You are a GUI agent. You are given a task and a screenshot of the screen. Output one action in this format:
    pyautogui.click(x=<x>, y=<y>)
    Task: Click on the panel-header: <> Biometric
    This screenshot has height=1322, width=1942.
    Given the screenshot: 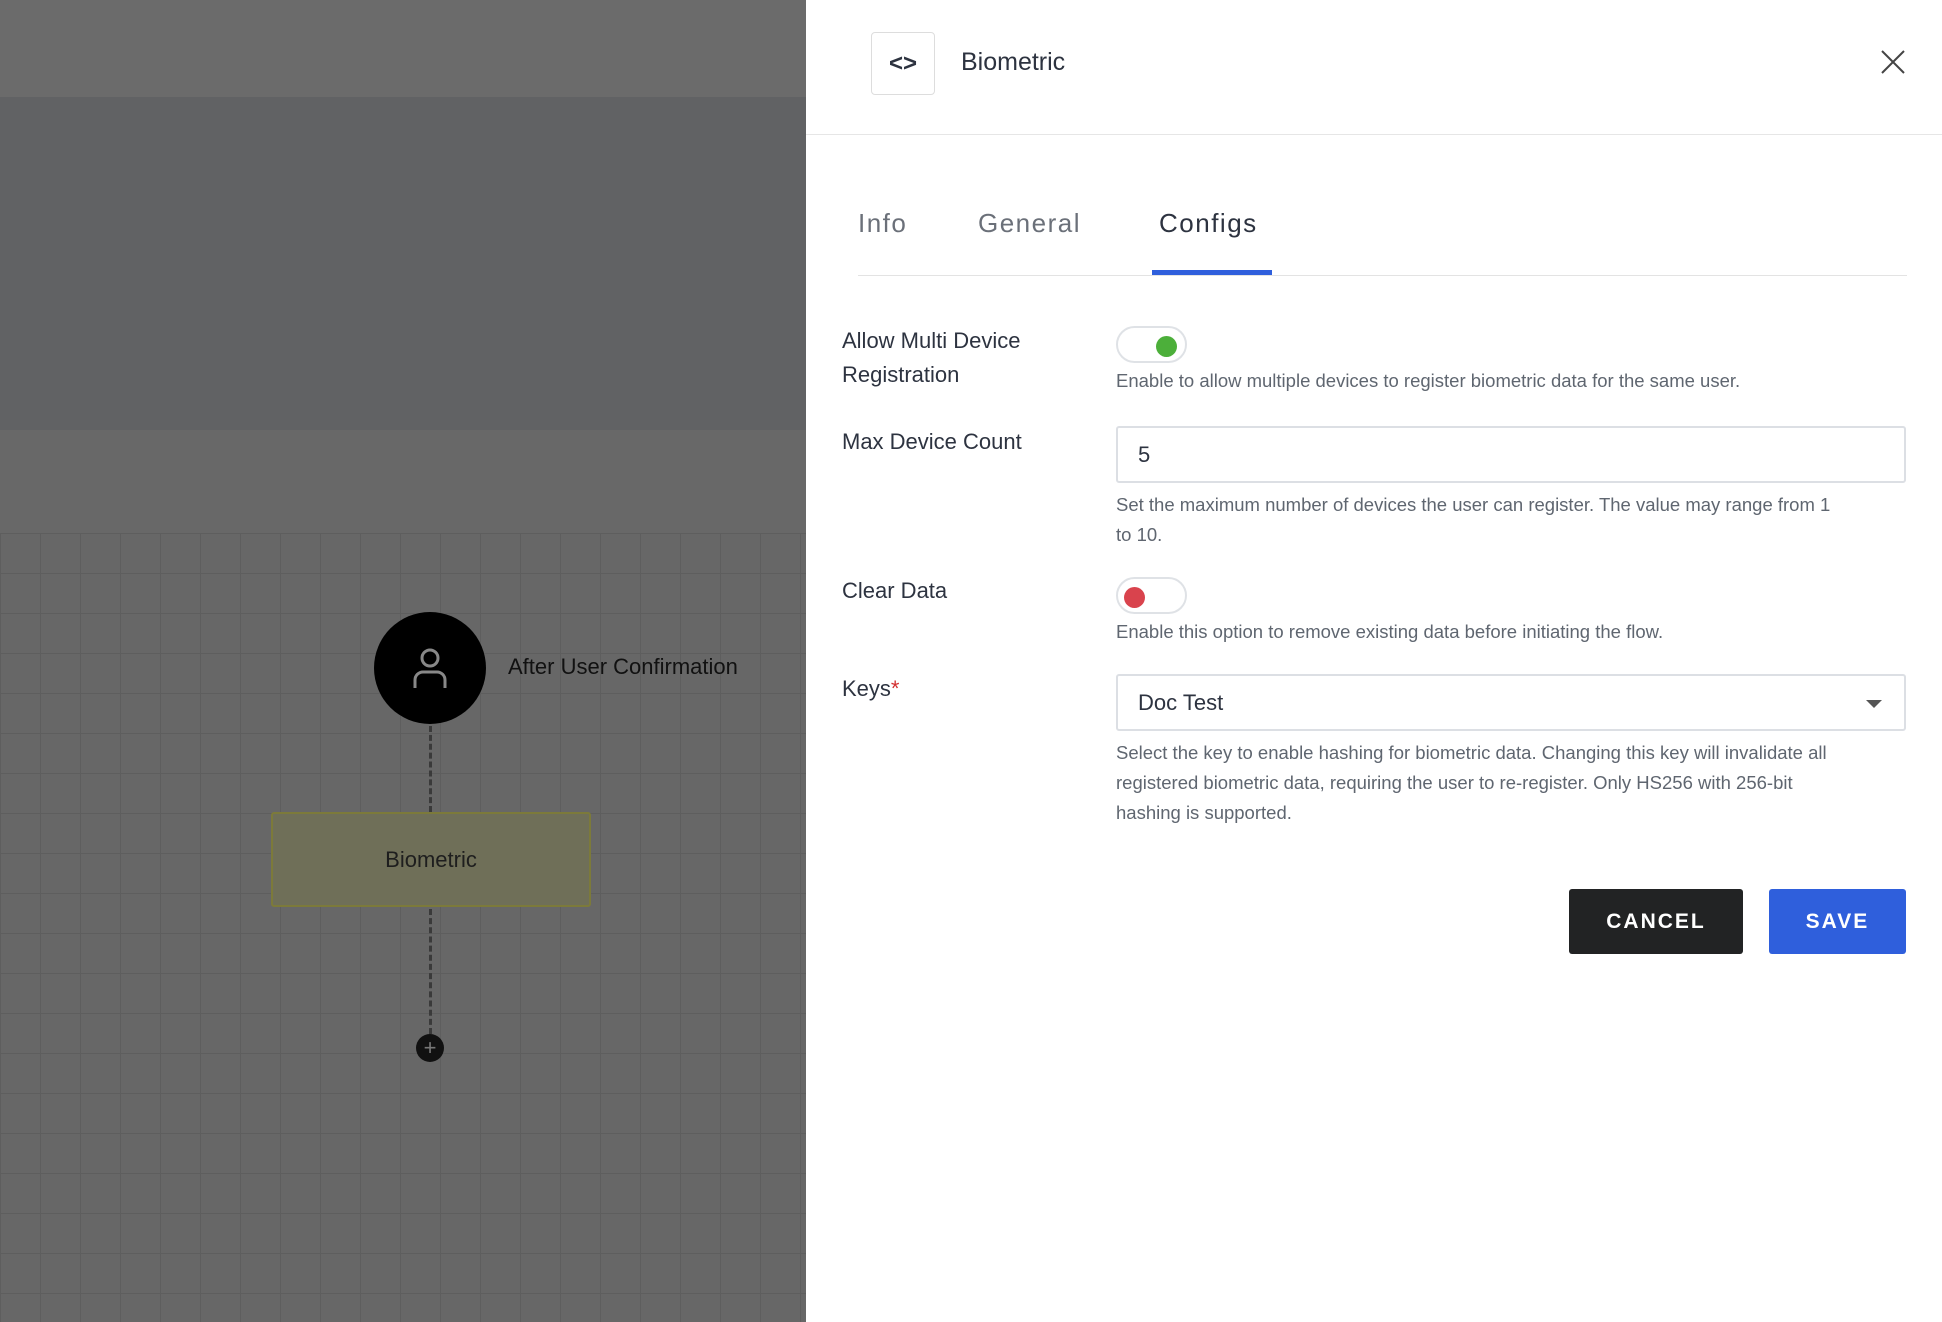 What is the action you would take?
    pyautogui.click(x=1374, y=67)
    